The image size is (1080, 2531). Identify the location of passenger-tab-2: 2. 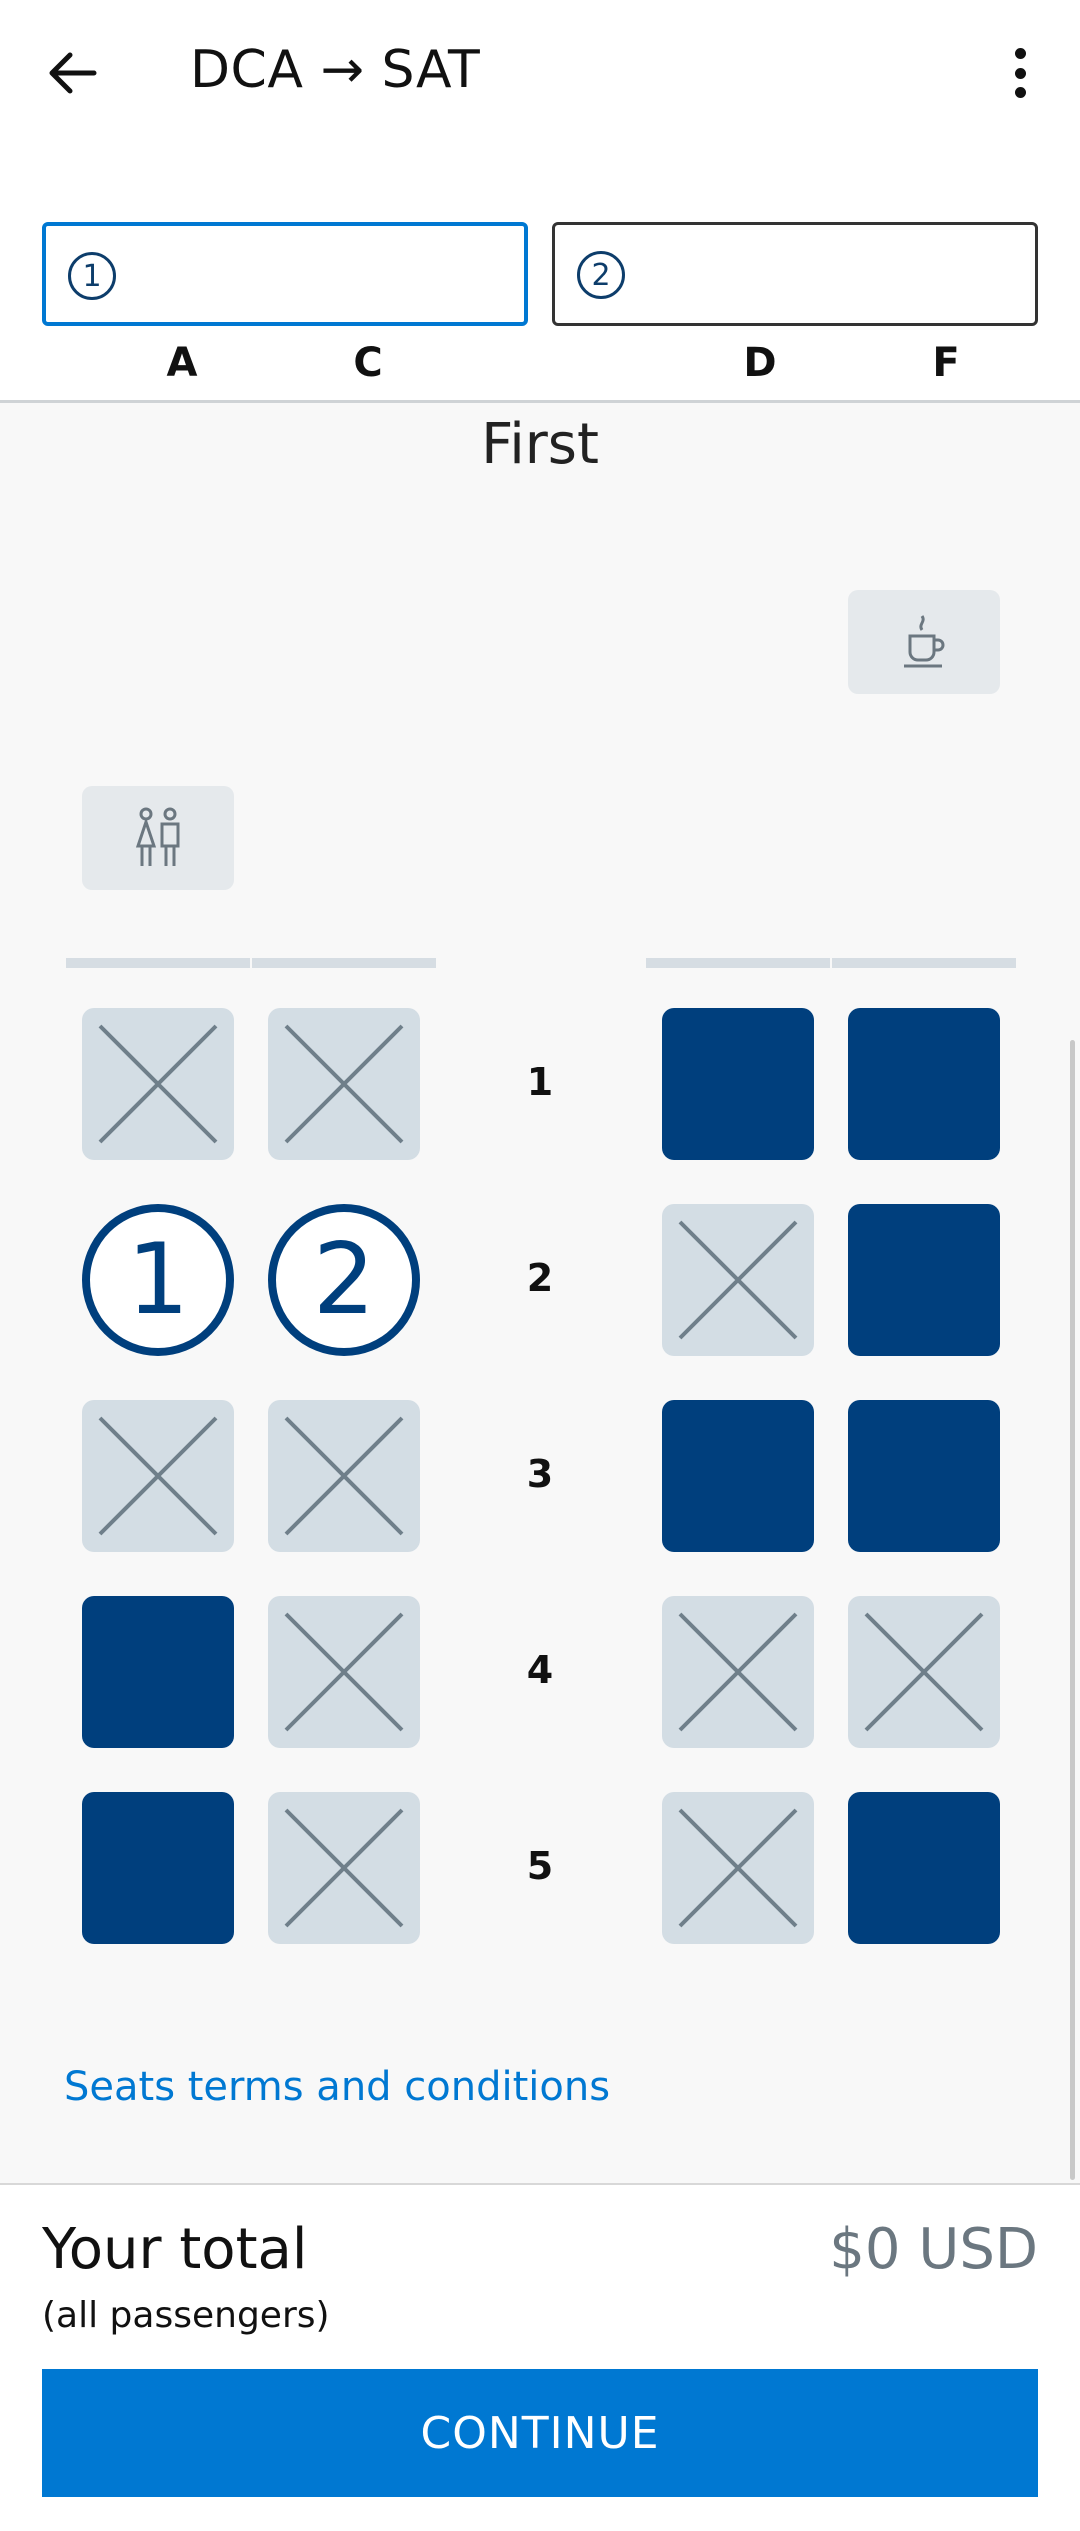
(795, 274).